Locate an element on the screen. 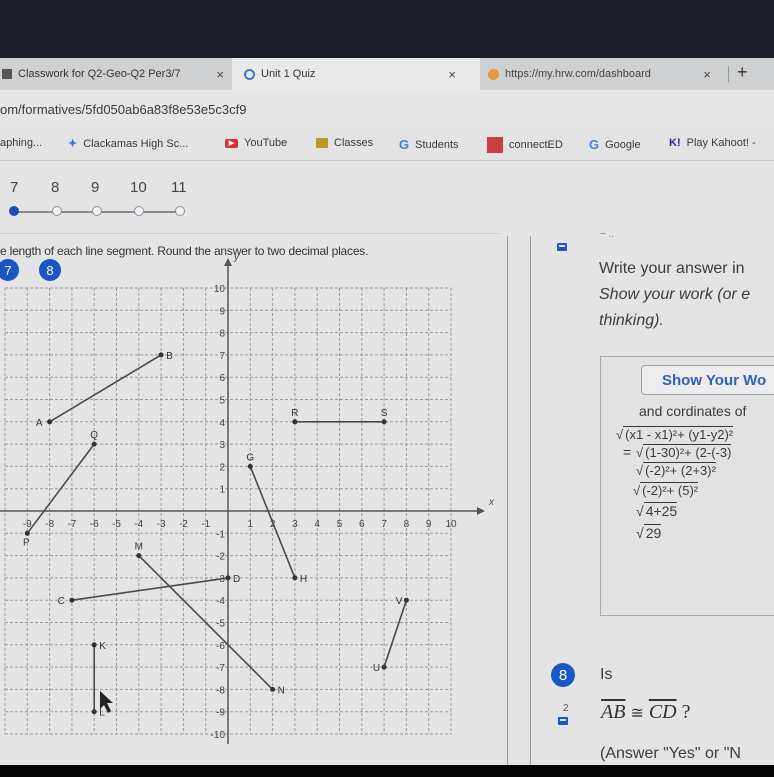 The height and width of the screenshot is (777, 774). y-tick-label: 10 is located at coordinates (220, 289).